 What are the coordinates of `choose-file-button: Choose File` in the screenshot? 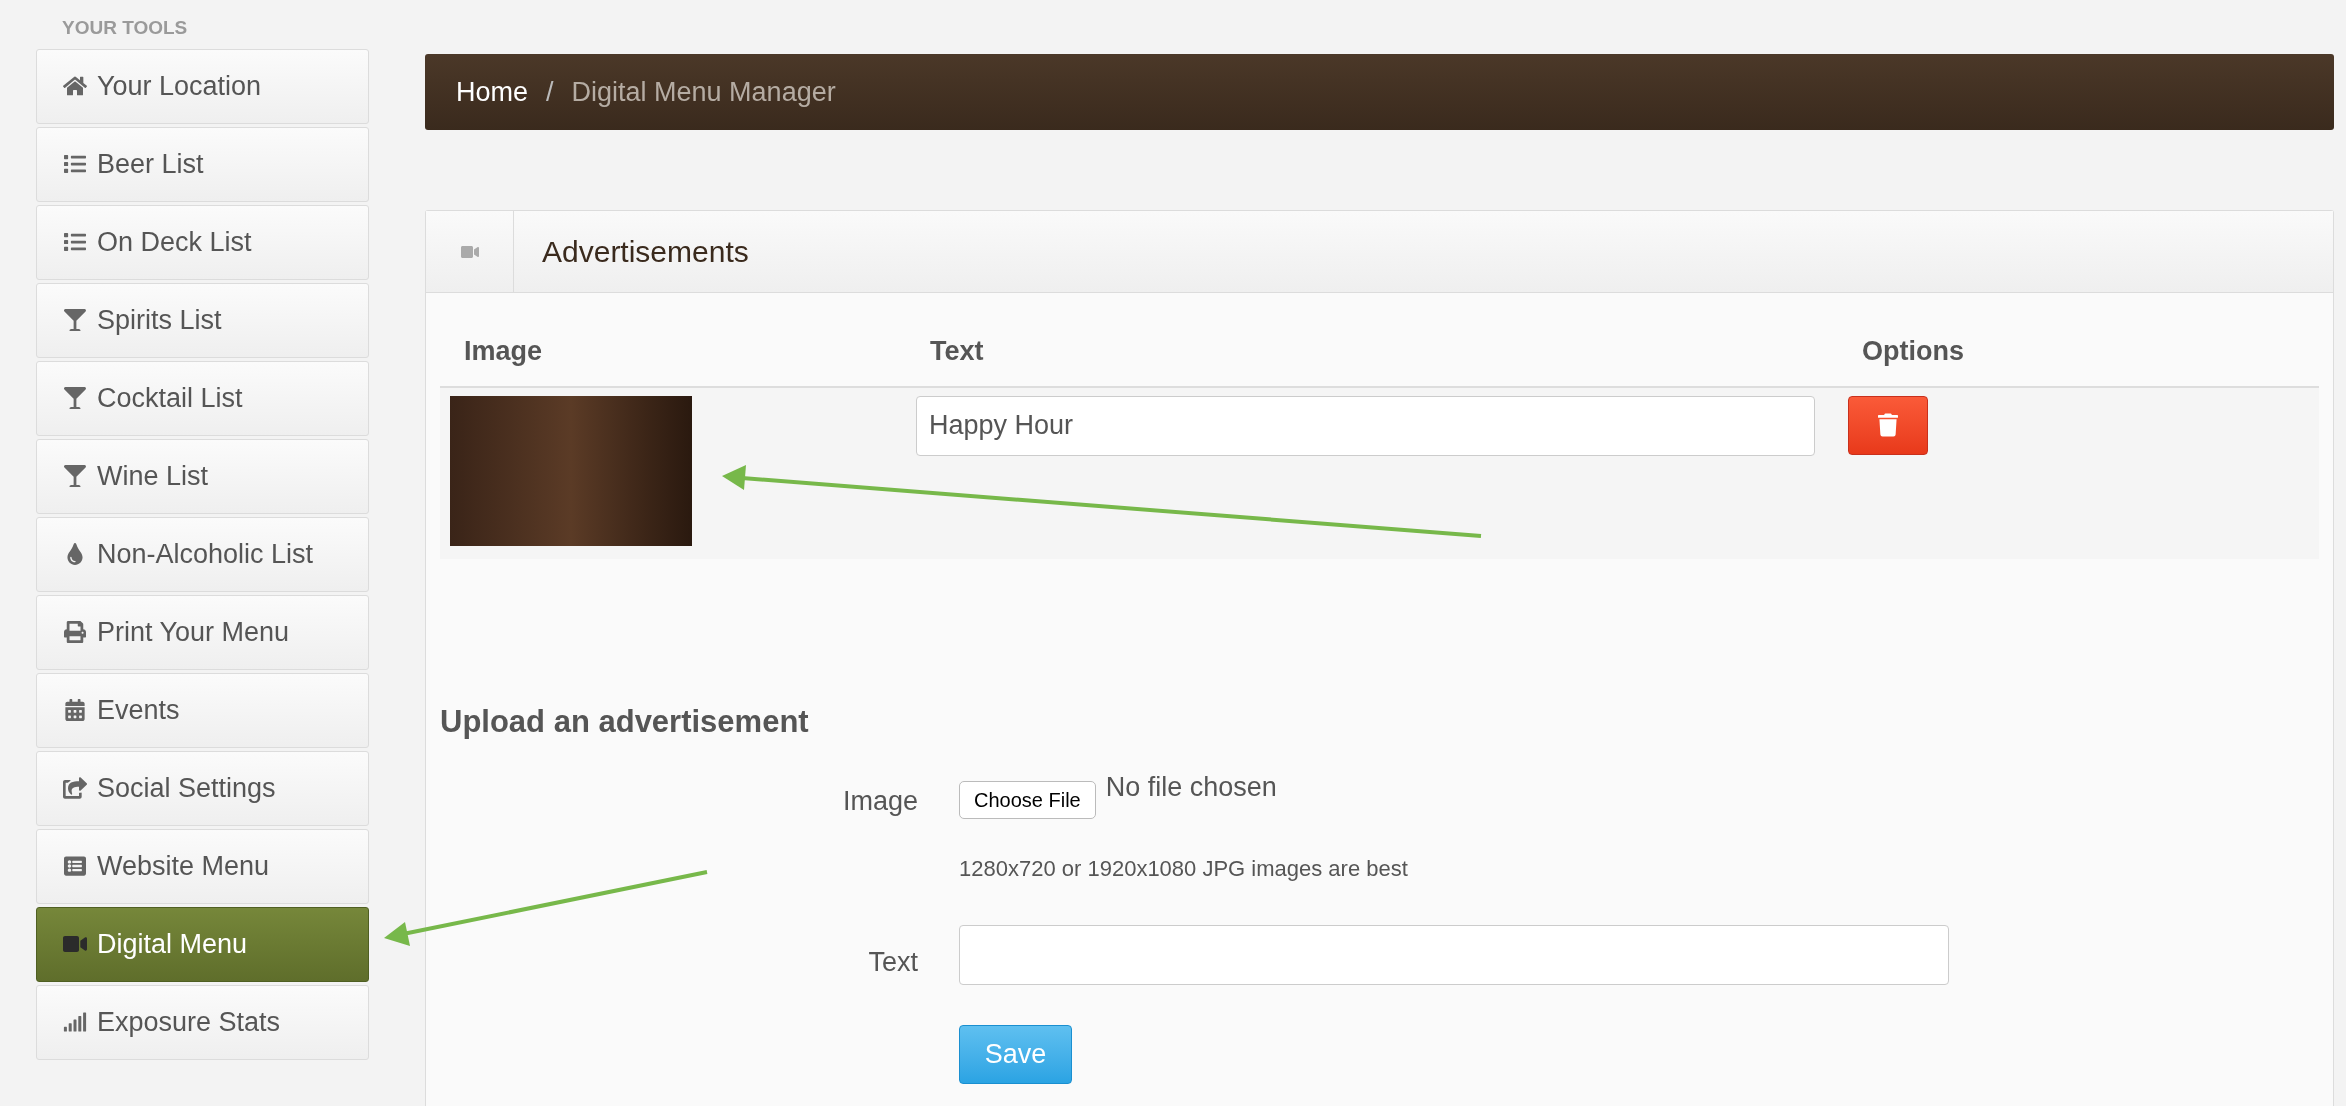 It's located at (1027, 800).